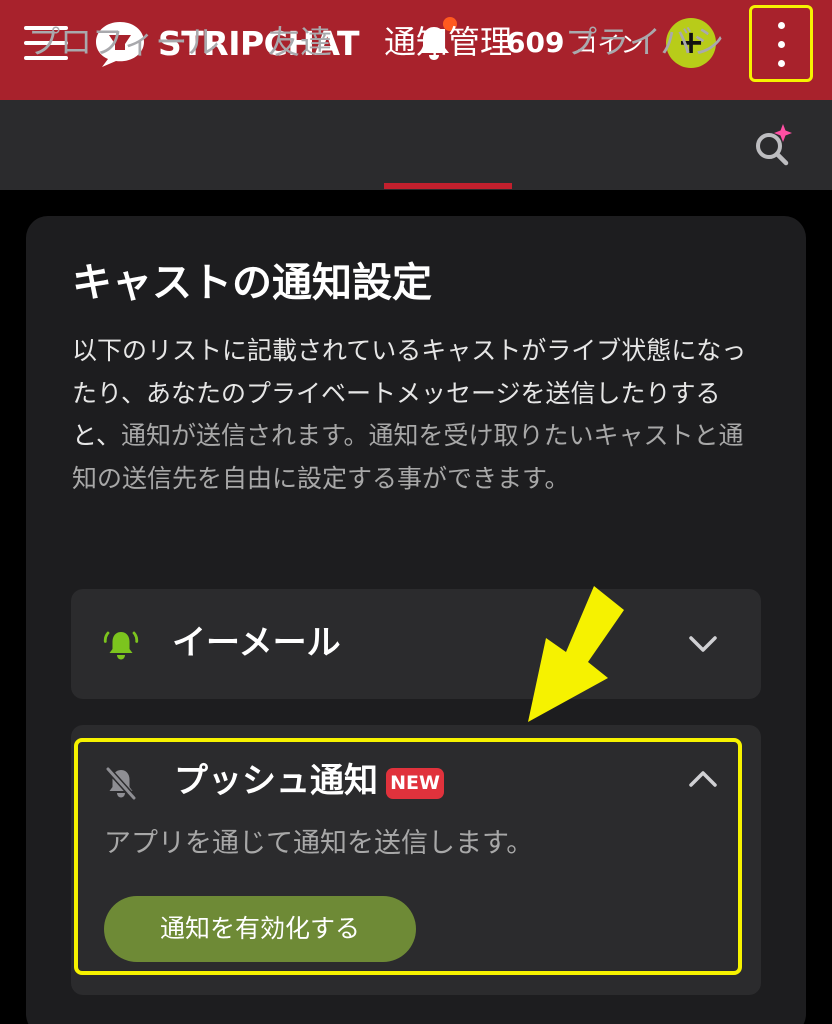 This screenshot has height=1024, width=832. I want to click on active-tab-indicator, so click(448, 186).